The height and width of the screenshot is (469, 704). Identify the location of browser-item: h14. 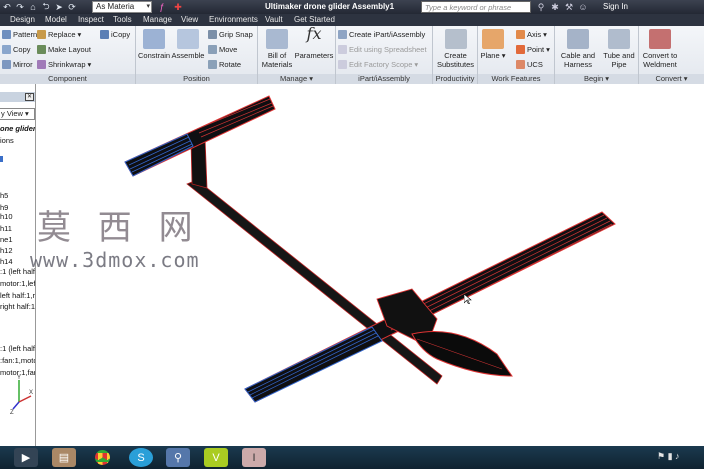
(6, 261).